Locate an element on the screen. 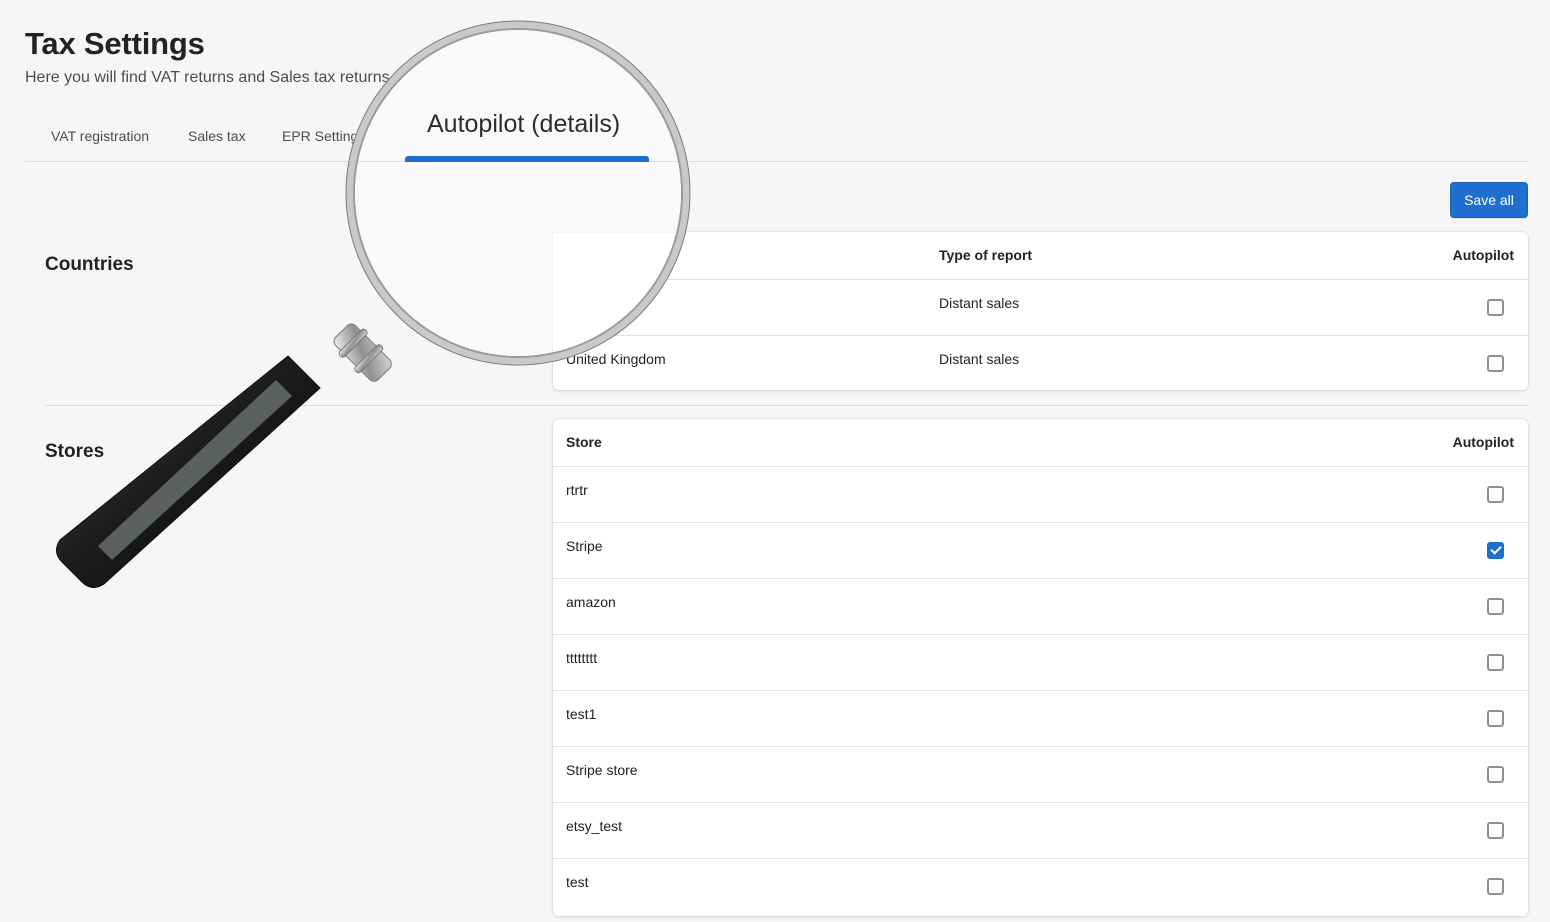  country-name: United Kingdom is located at coordinates (616, 359).